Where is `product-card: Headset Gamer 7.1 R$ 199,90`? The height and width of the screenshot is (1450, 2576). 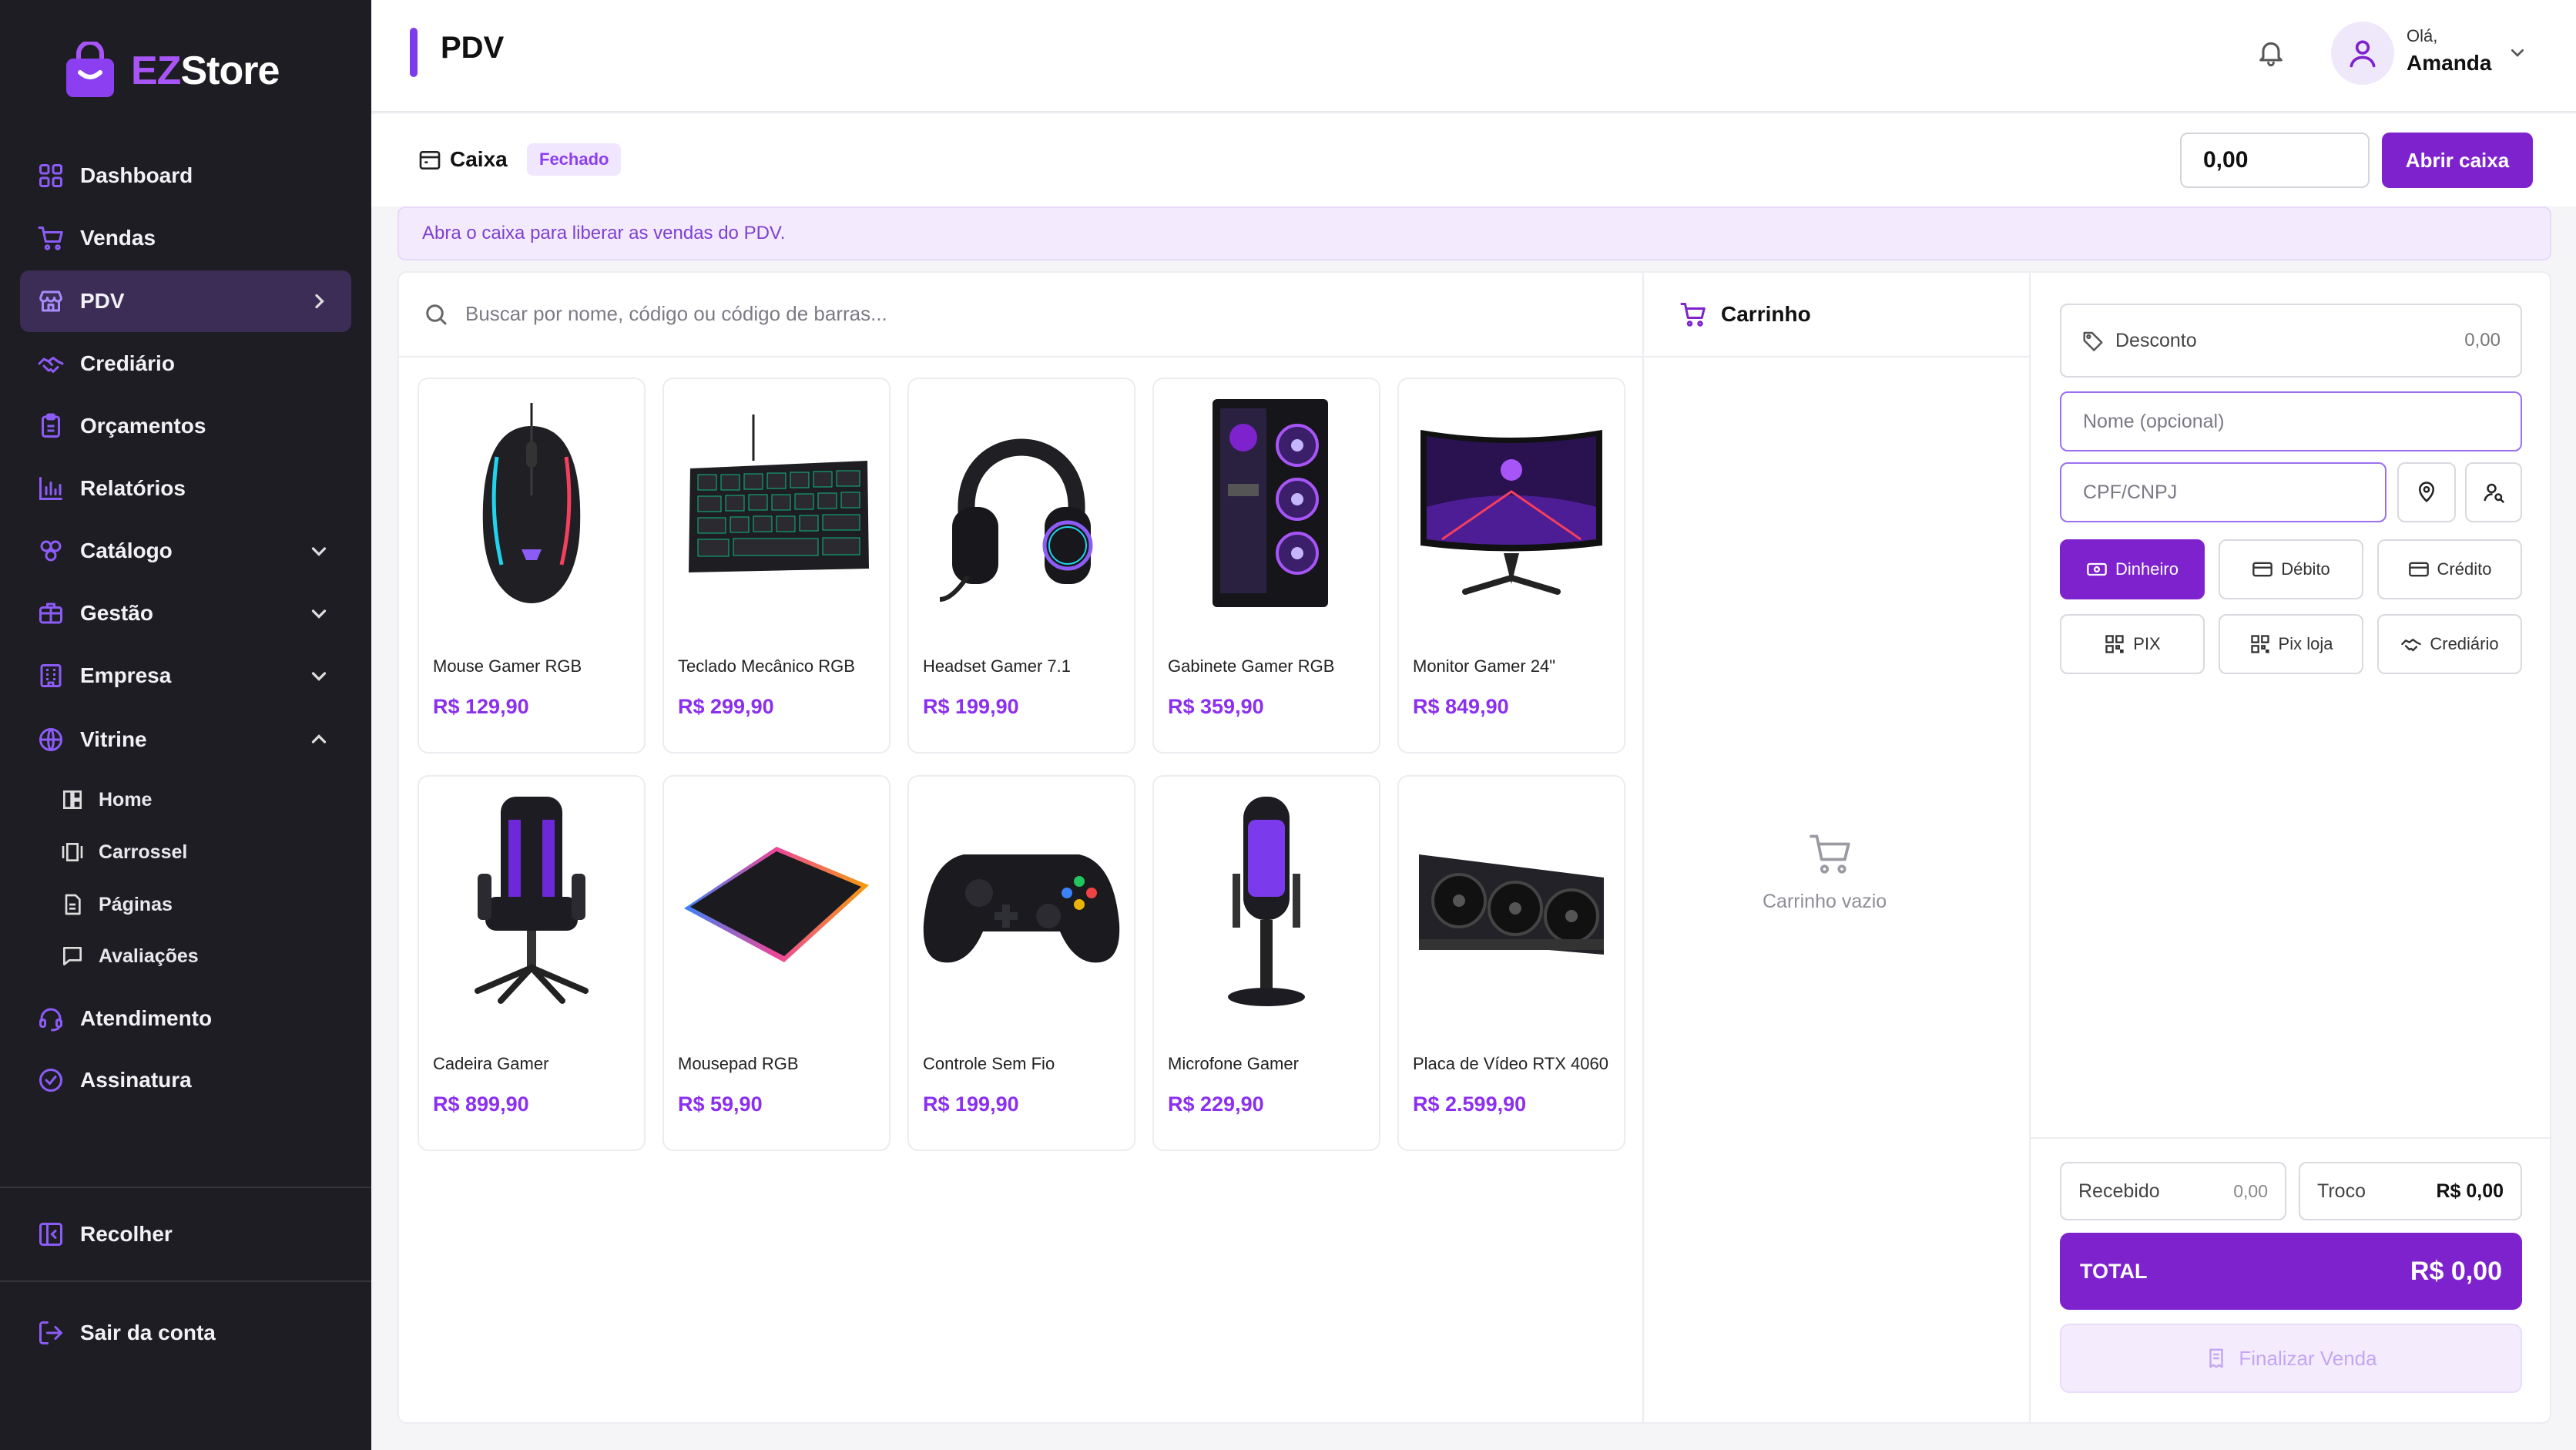
product-card: Headset Gamer 7.1 R$ 199,90 is located at coordinates (1021, 566).